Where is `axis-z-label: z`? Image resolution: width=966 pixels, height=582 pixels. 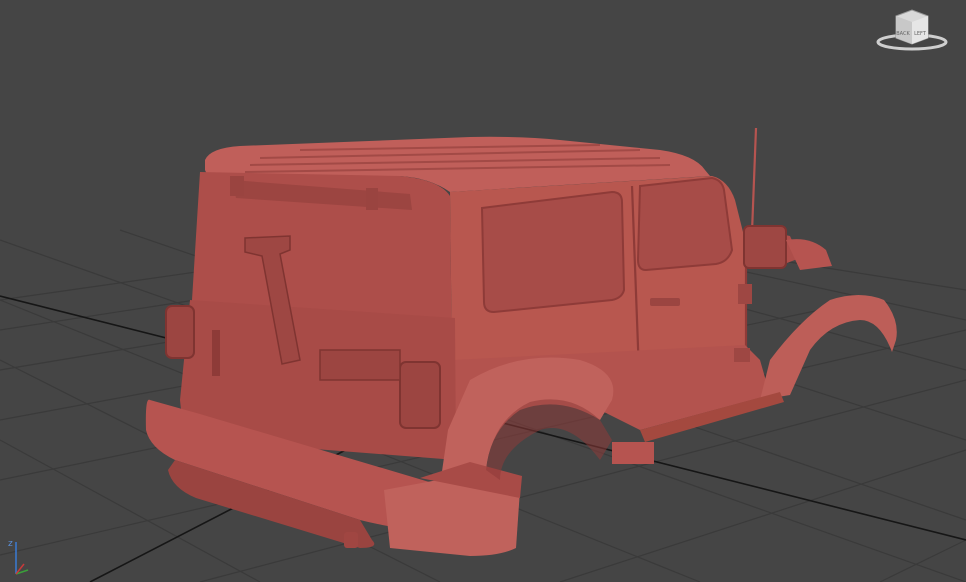
axis-z-label: z is located at coordinates (10, 544).